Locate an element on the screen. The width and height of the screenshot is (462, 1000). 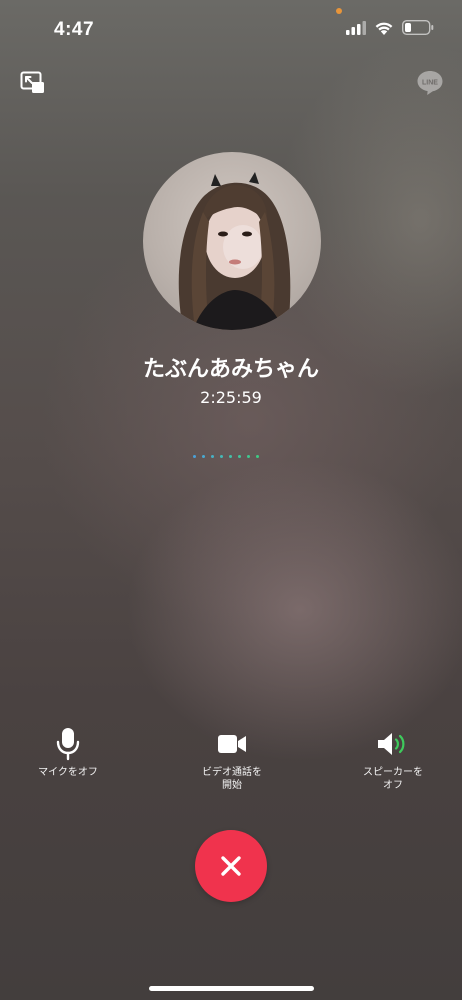
caller-name: たぶんあみちゃん is located at coordinates (230, 369).